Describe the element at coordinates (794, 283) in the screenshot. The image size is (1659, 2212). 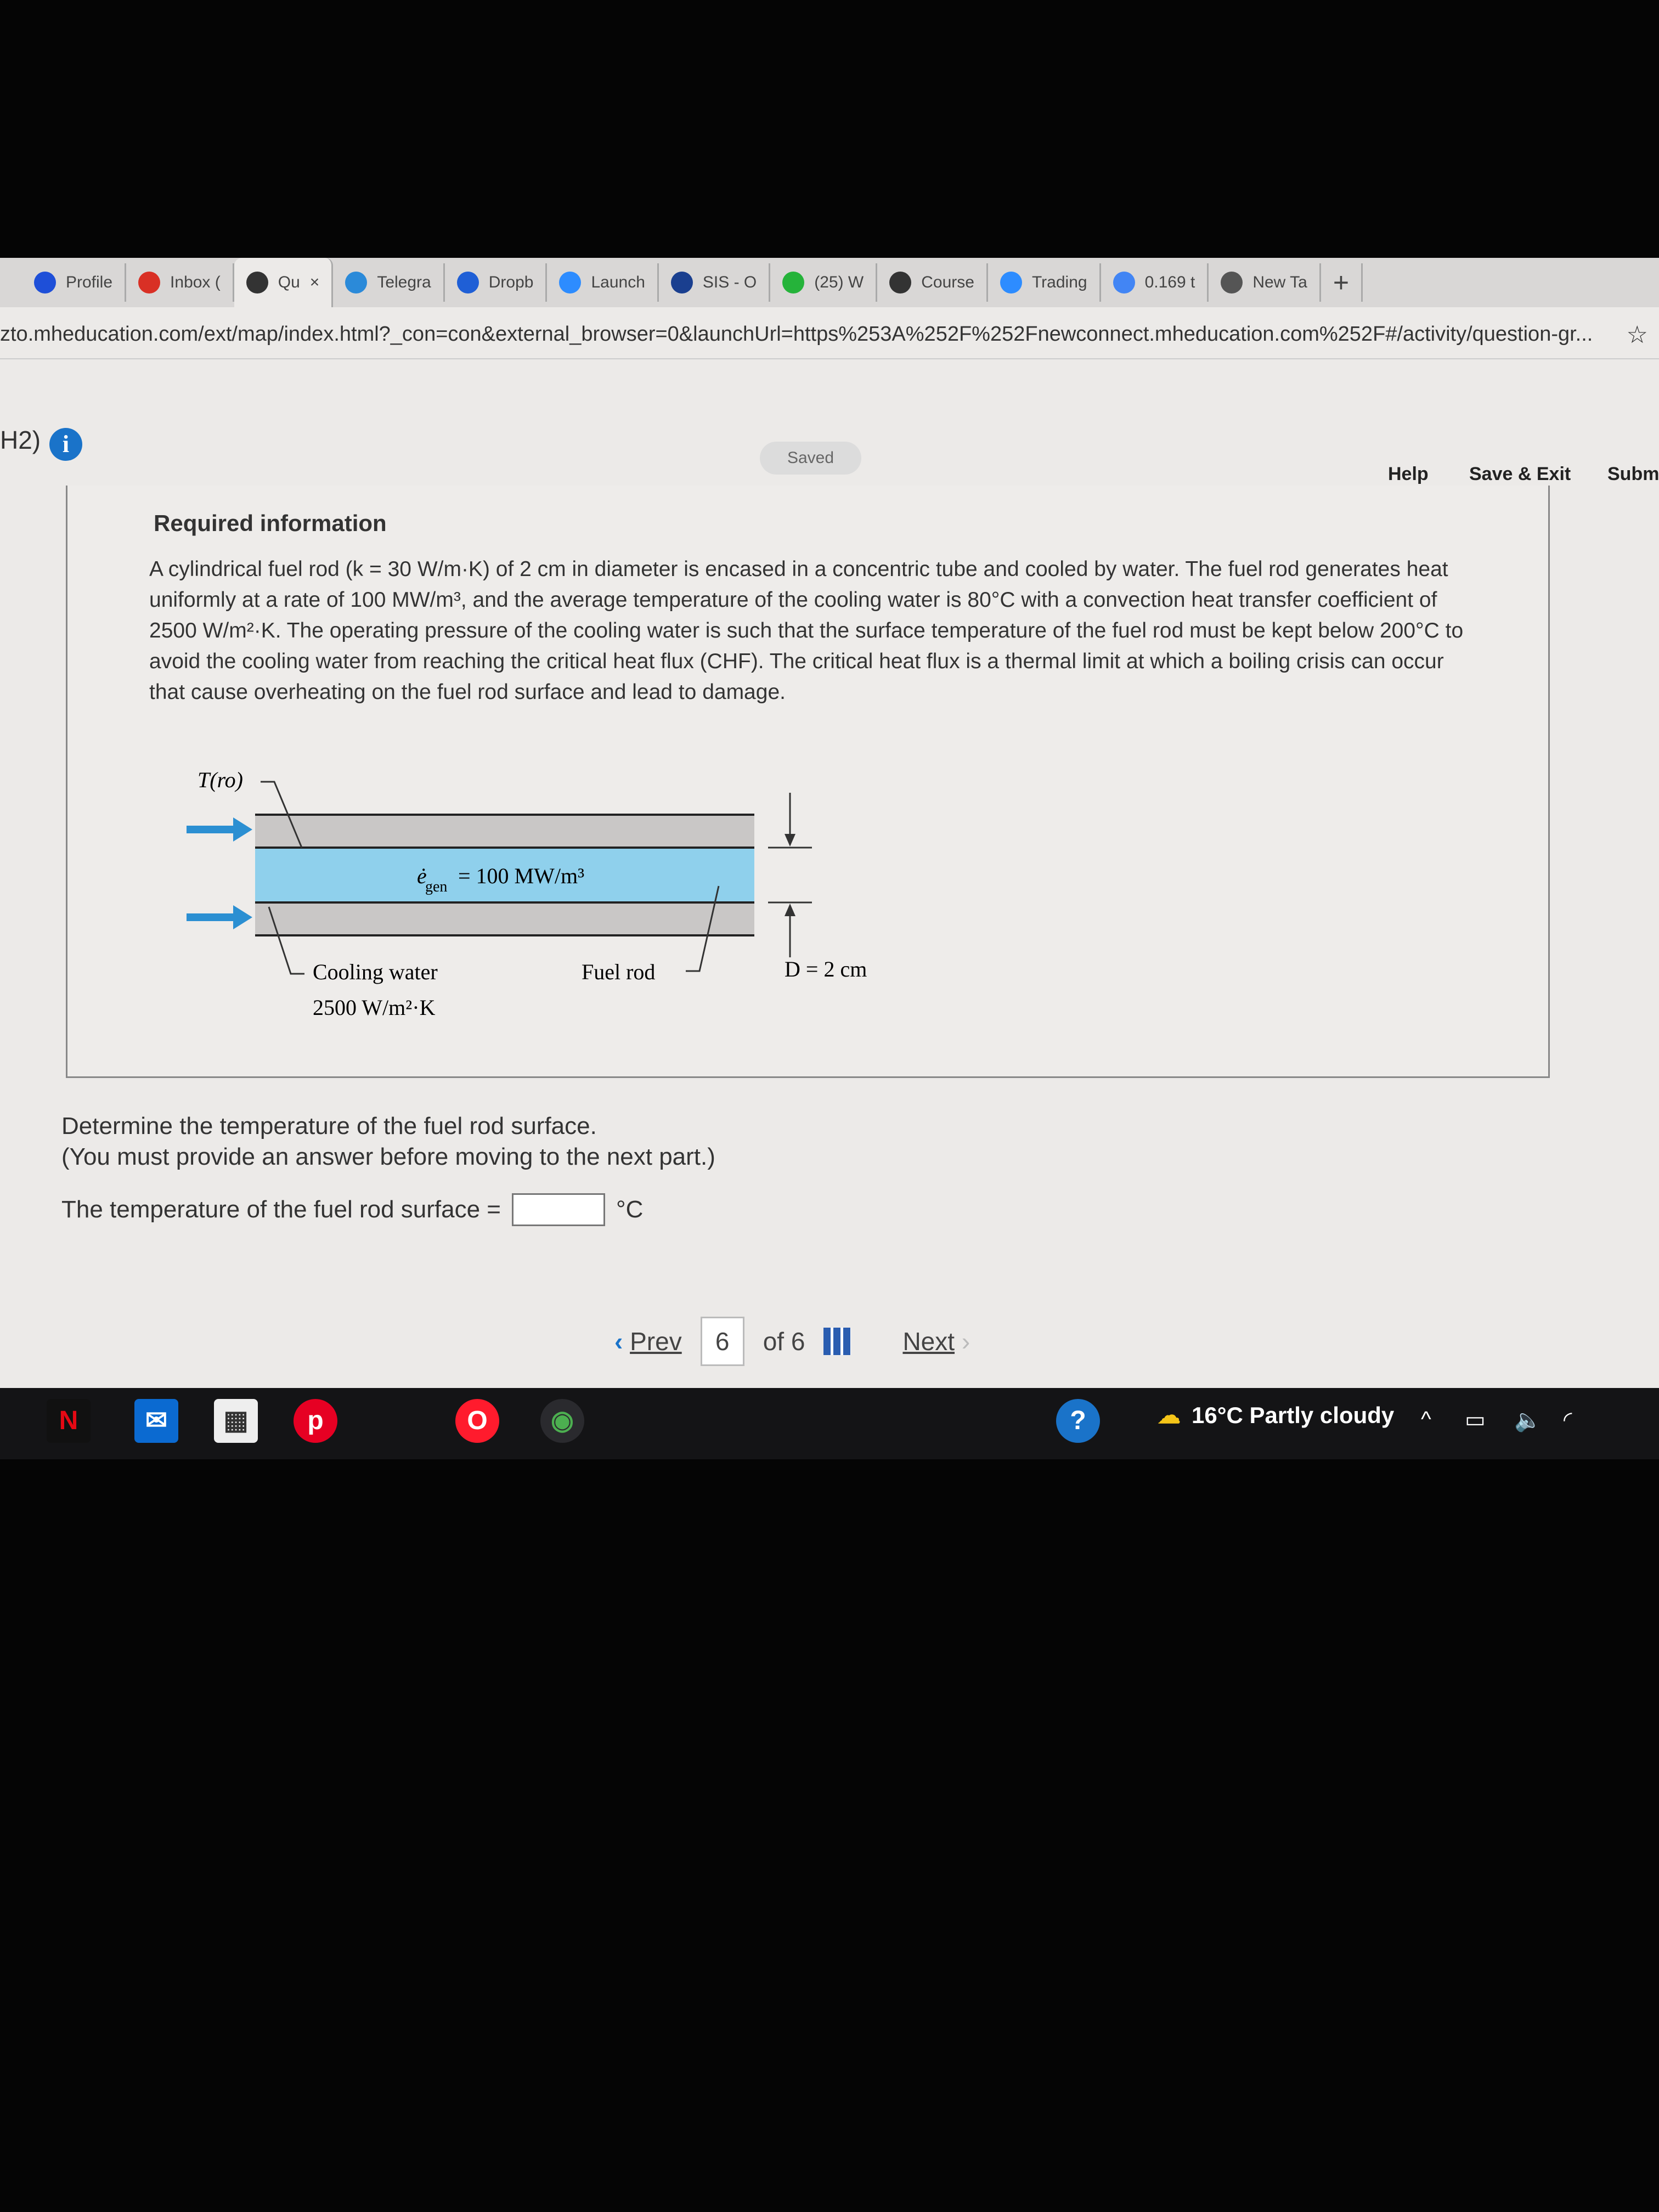
I see `whatsapp-icon` at that location.